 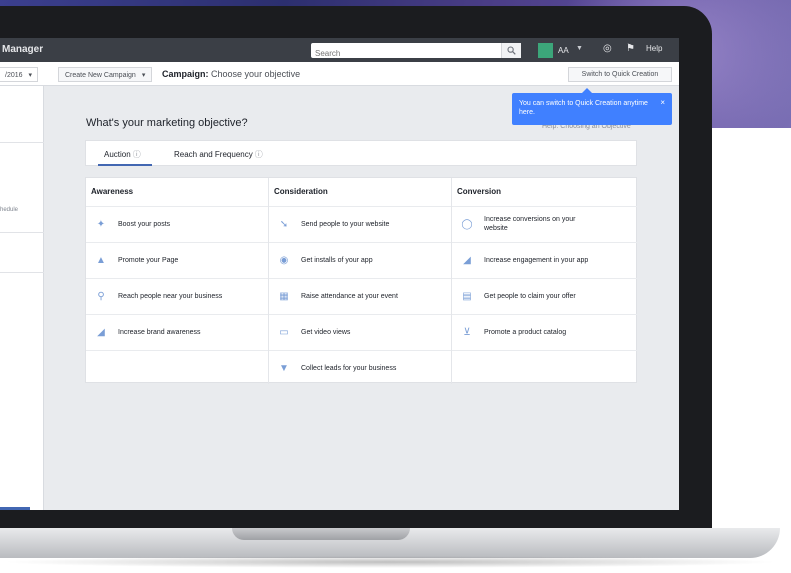 I want to click on app-title: Manager, so click(x=23, y=49).